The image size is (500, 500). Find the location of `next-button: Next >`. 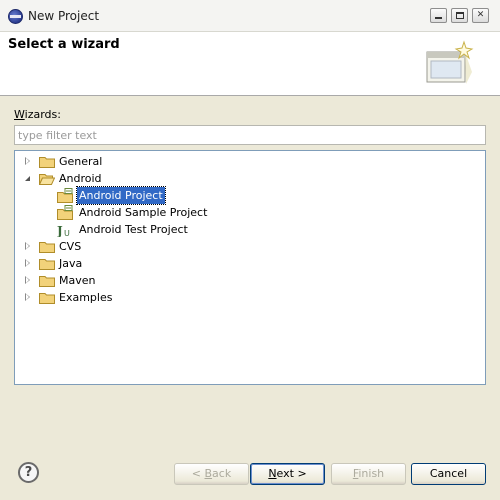

next-button: Next > is located at coordinates (287, 474).